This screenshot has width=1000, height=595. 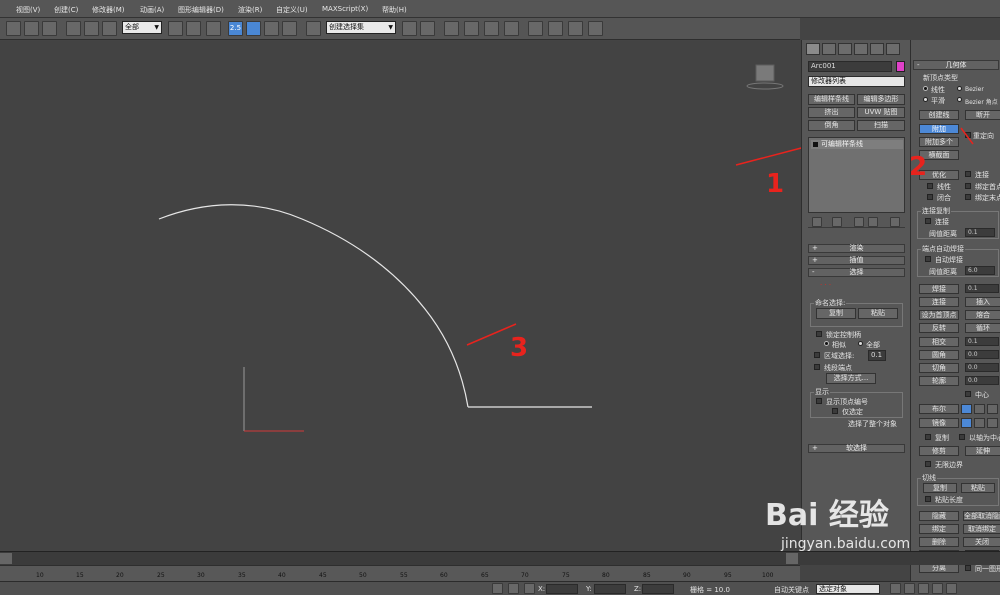 I want to click on rollout-selection: - 选择, so click(x=856, y=272).